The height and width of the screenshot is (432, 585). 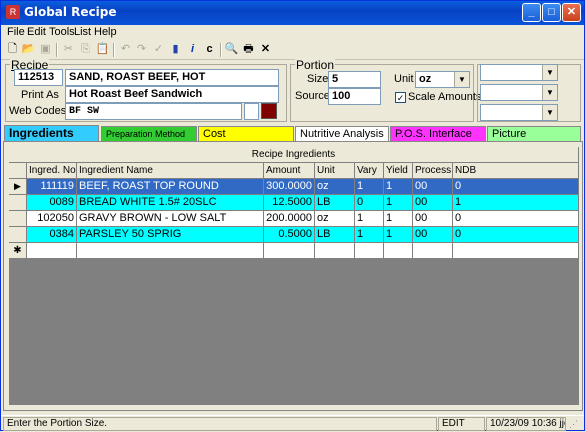 I want to click on filter-select-3: ▼, so click(x=519, y=112).